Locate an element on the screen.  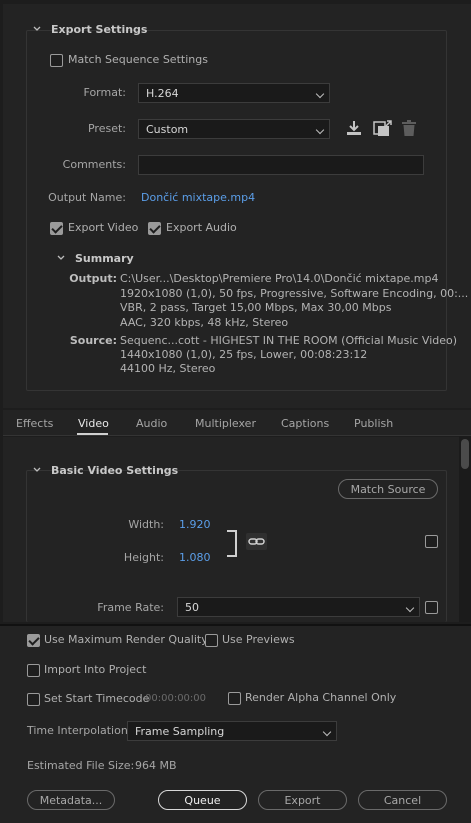
estimated-file-size-value: 964 MB is located at coordinates (156, 765).